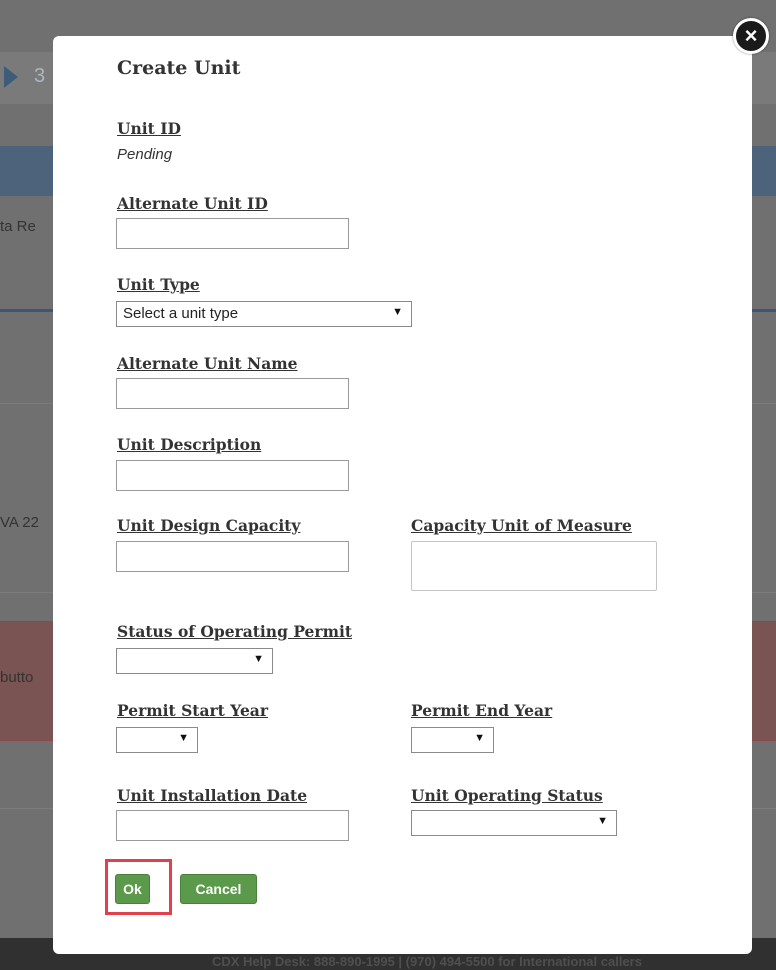 The height and width of the screenshot is (970, 776). Describe the element at coordinates (17, 677) in the screenshot. I see `background-text: butto` at that location.